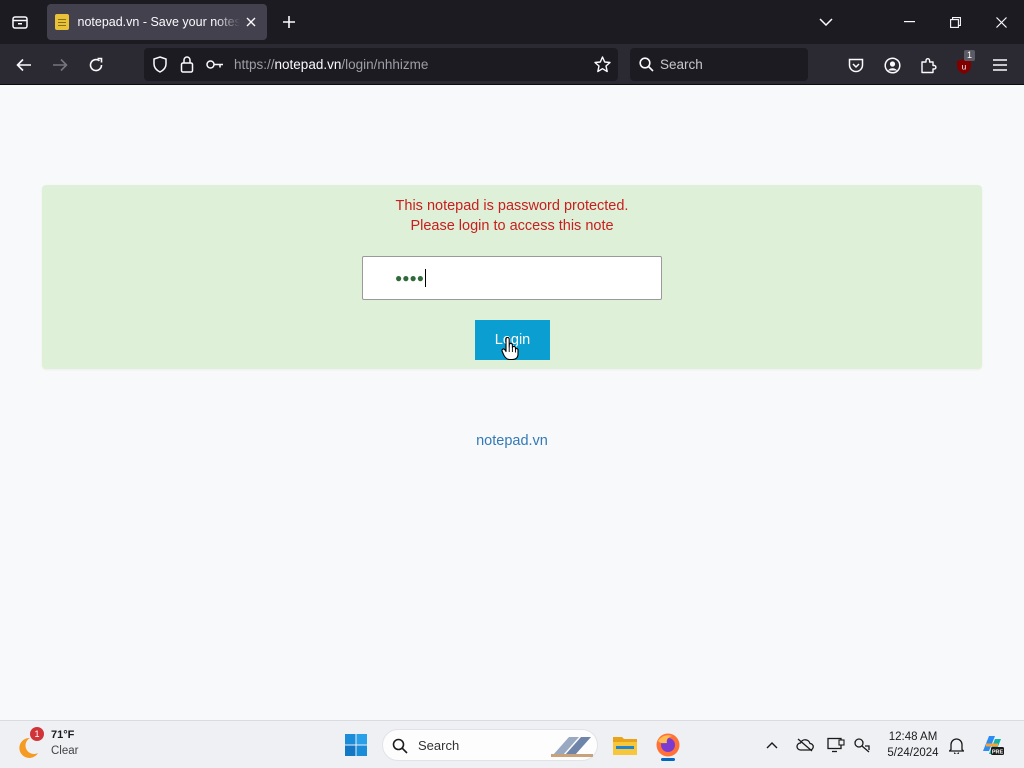 This screenshot has height=768, width=1024. What do you see at coordinates (970, 55) in the screenshot?
I see `extension-badge: 1` at bounding box center [970, 55].